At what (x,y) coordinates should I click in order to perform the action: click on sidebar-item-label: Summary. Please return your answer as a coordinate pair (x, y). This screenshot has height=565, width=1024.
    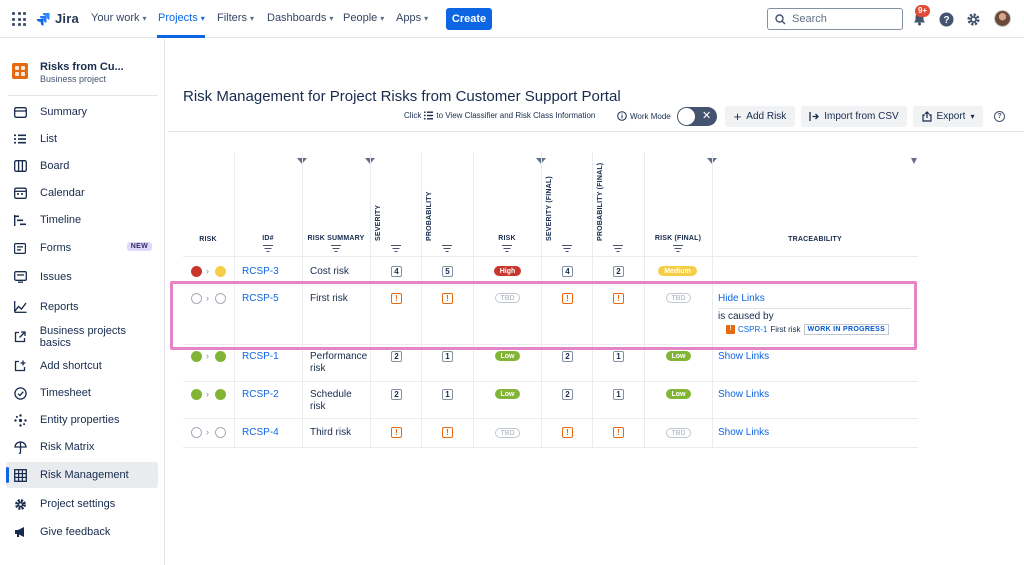
    Looking at the image, I should click on (64, 112).